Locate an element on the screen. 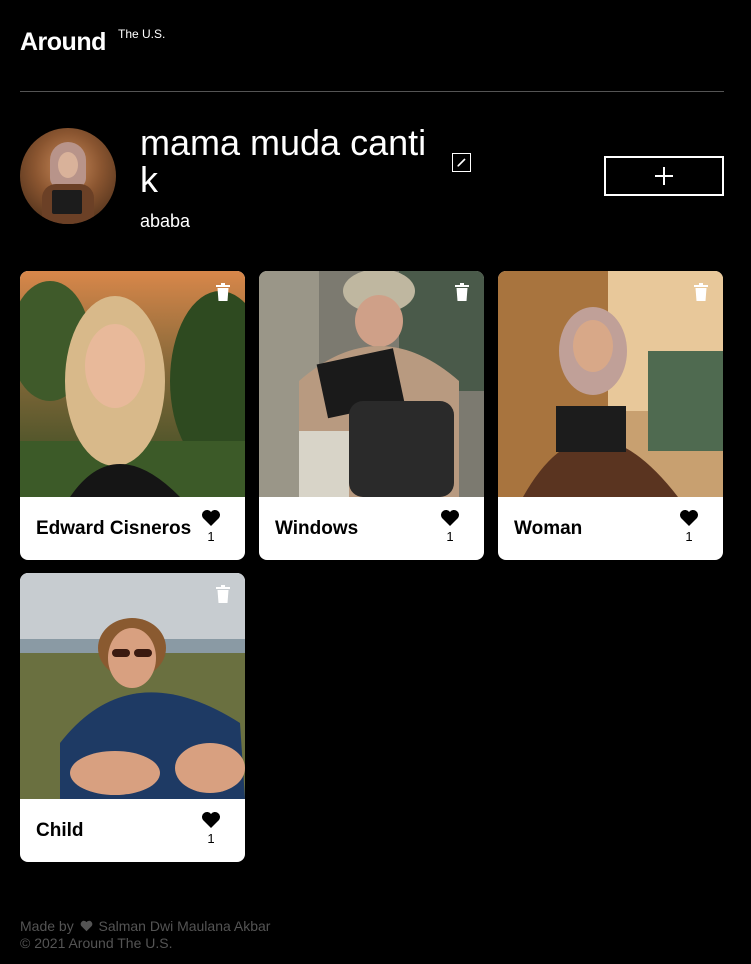  plus-icon is located at coordinates (664, 176).